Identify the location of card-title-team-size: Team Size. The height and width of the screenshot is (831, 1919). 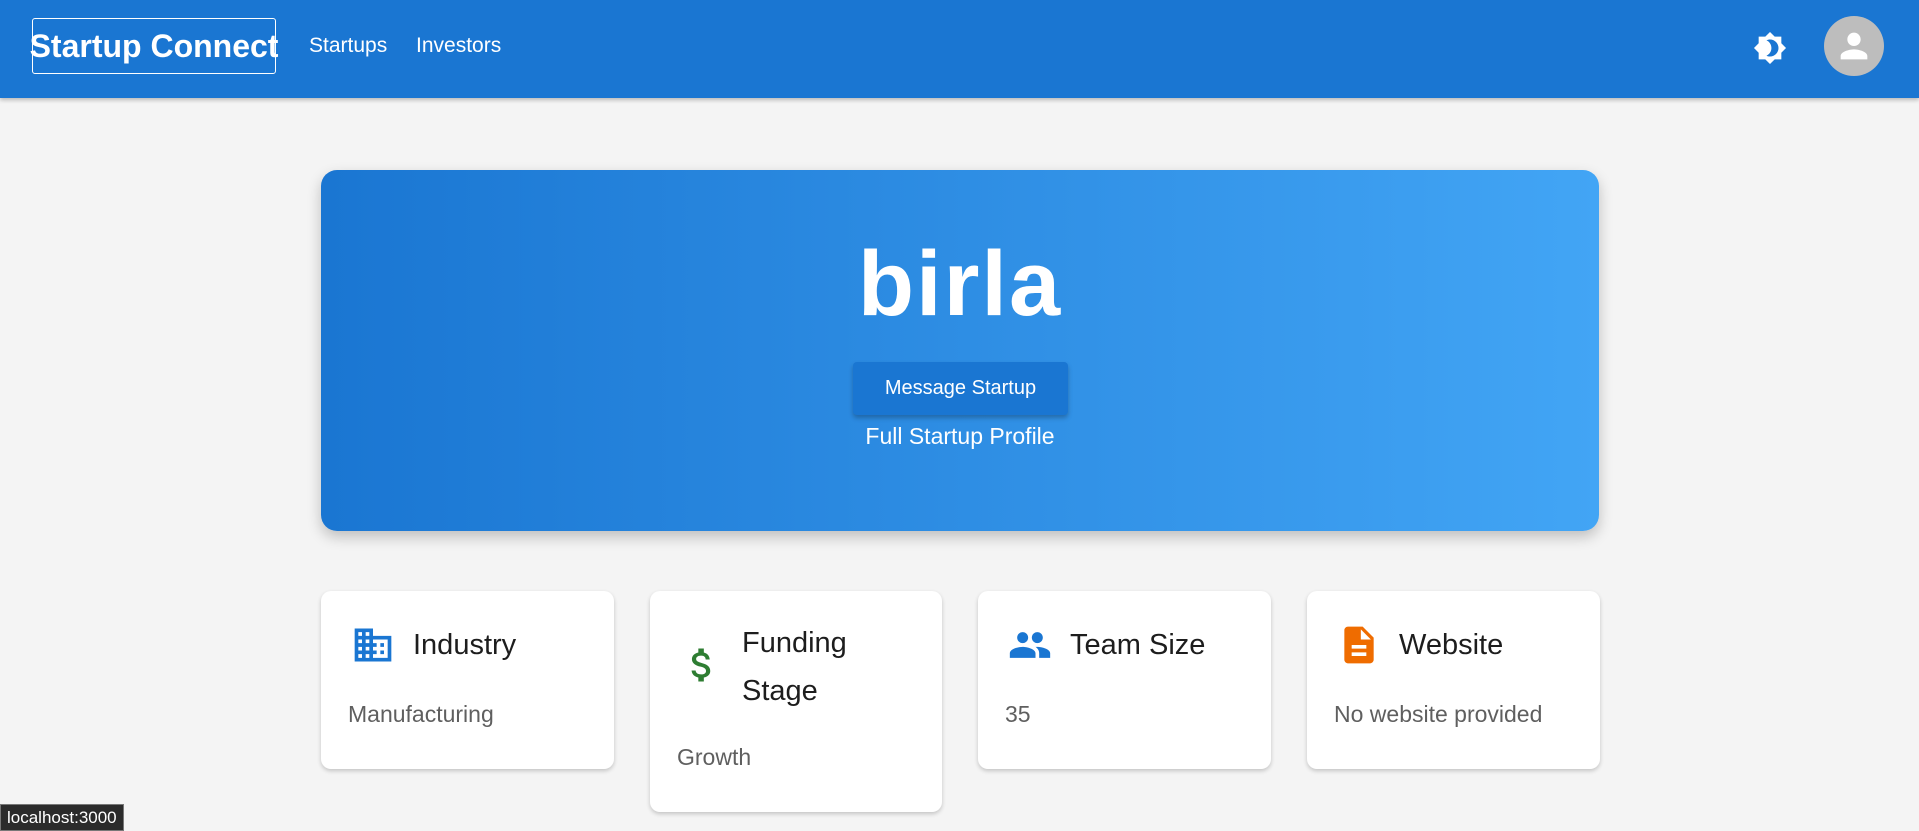
(1138, 645).